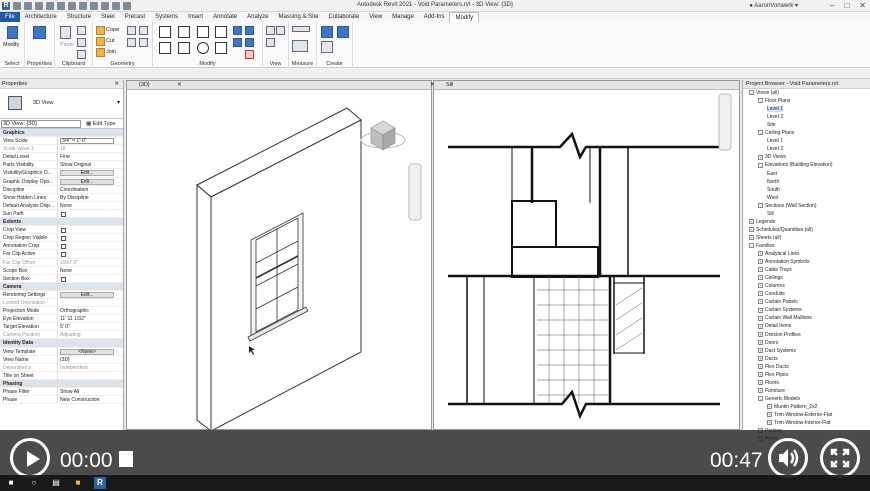 Image resolution: width=870 pixels, height=491 pixels. I want to click on linework-icon, so click(270, 42).